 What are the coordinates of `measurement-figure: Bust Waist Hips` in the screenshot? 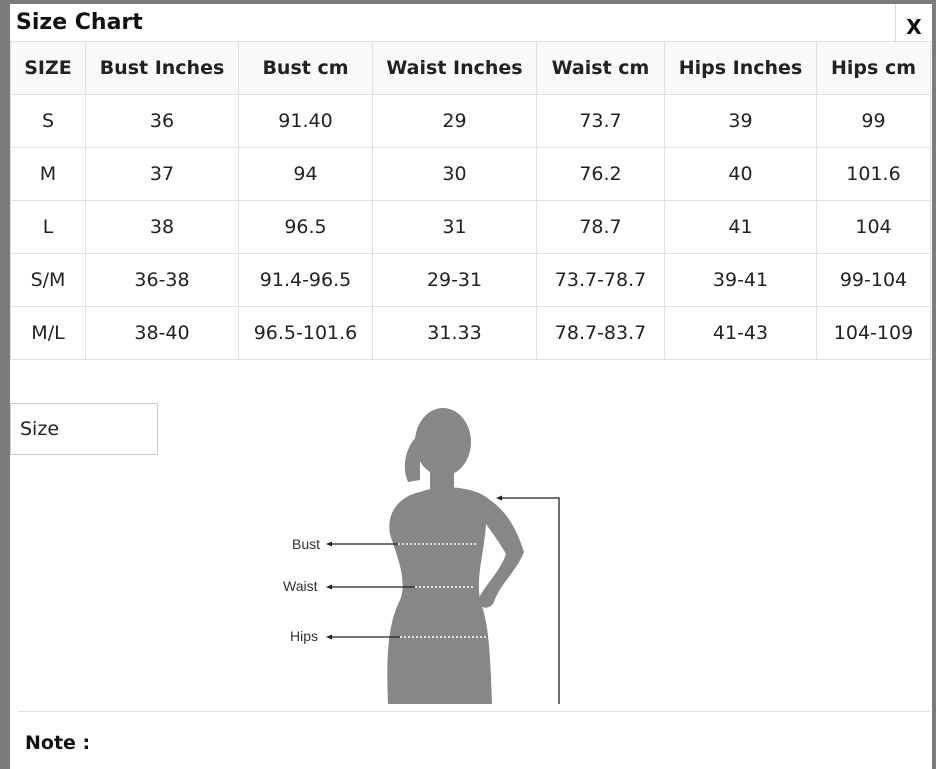 It's located at (421, 556).